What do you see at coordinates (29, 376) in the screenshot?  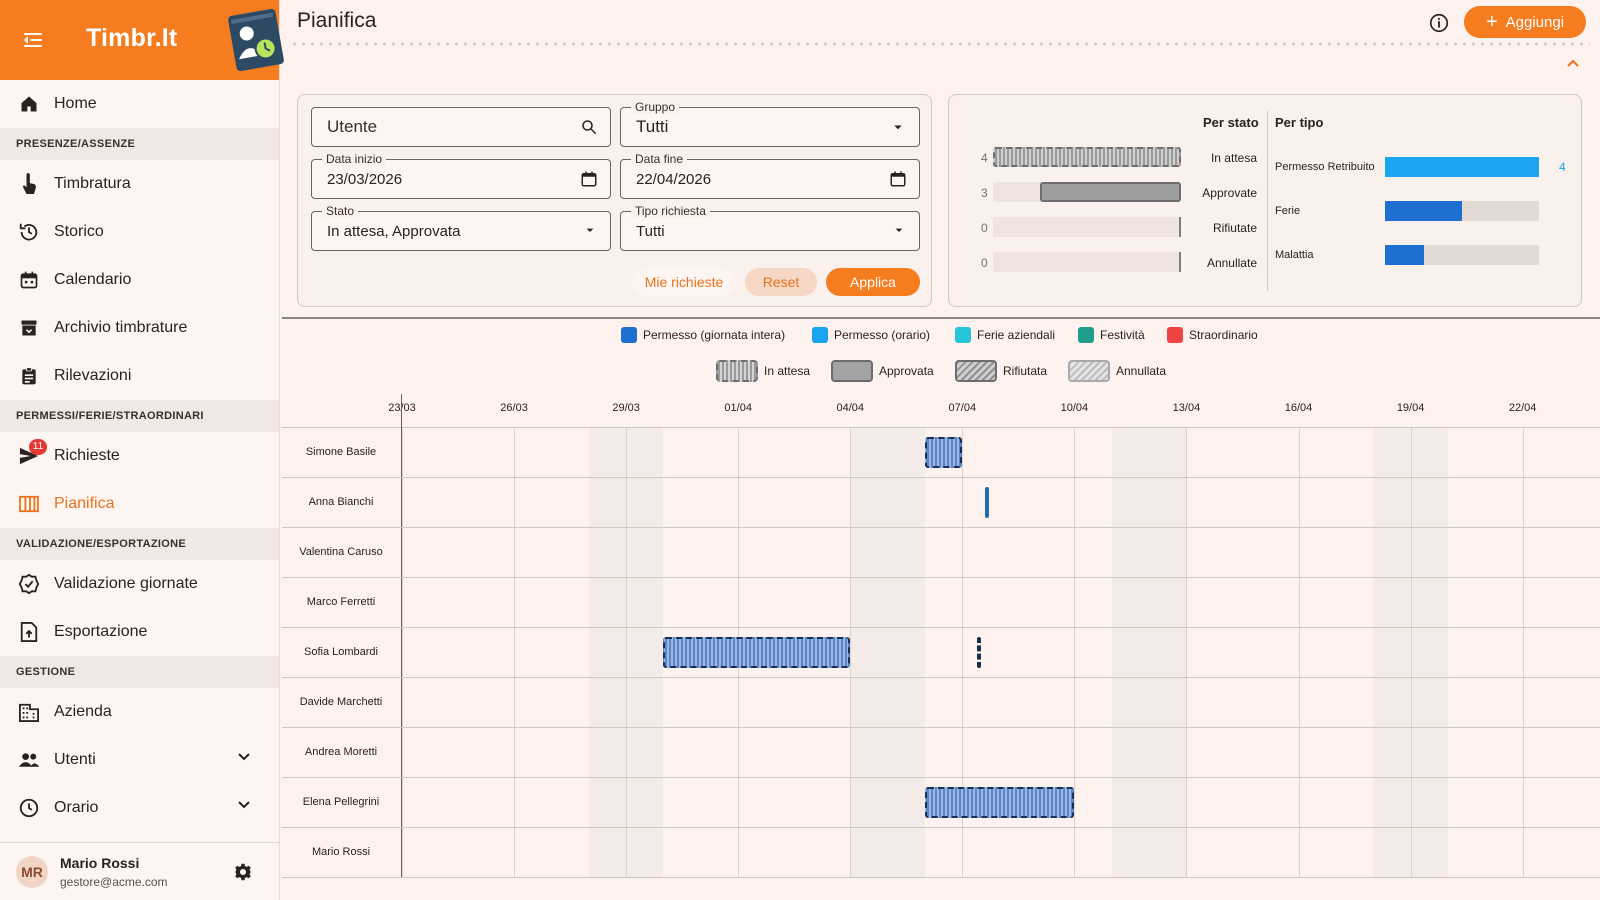 I see `clipboard-icon` at bounding box center [29, 376].